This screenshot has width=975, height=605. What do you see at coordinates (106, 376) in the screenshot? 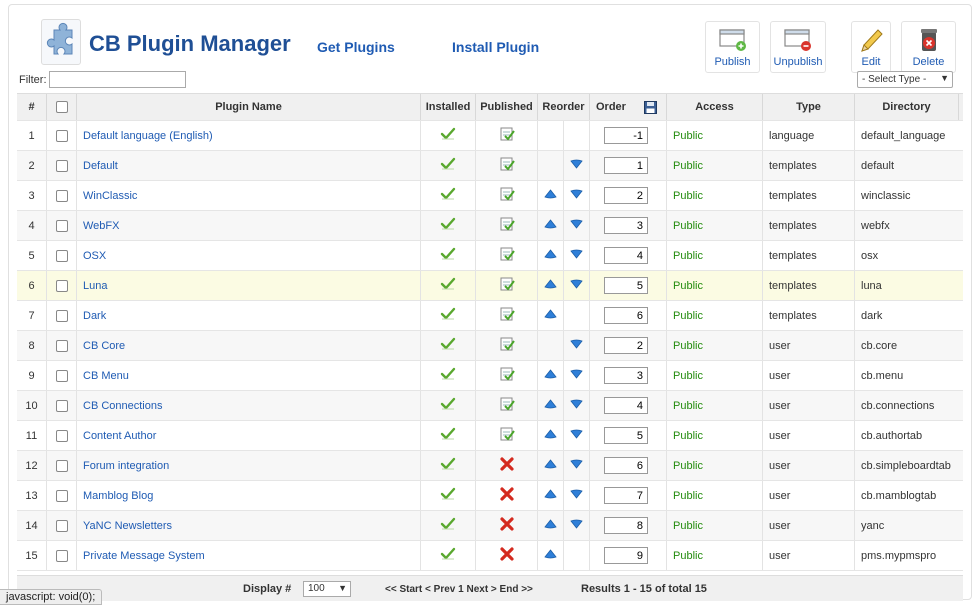
I see `plugin-name-link: CB Menu` at bounding box center [106, 376].